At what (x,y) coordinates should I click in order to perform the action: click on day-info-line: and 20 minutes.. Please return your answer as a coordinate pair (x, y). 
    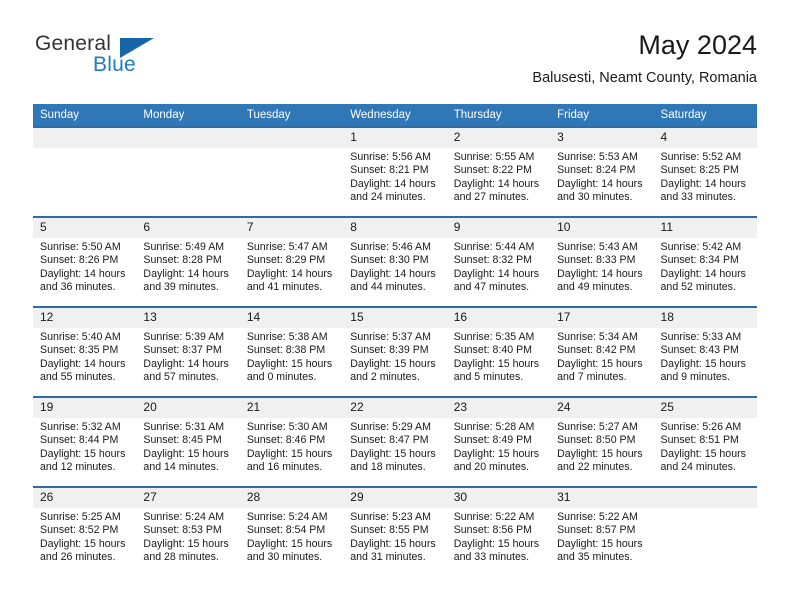
    Looking at the image, I should click on (491, 467).